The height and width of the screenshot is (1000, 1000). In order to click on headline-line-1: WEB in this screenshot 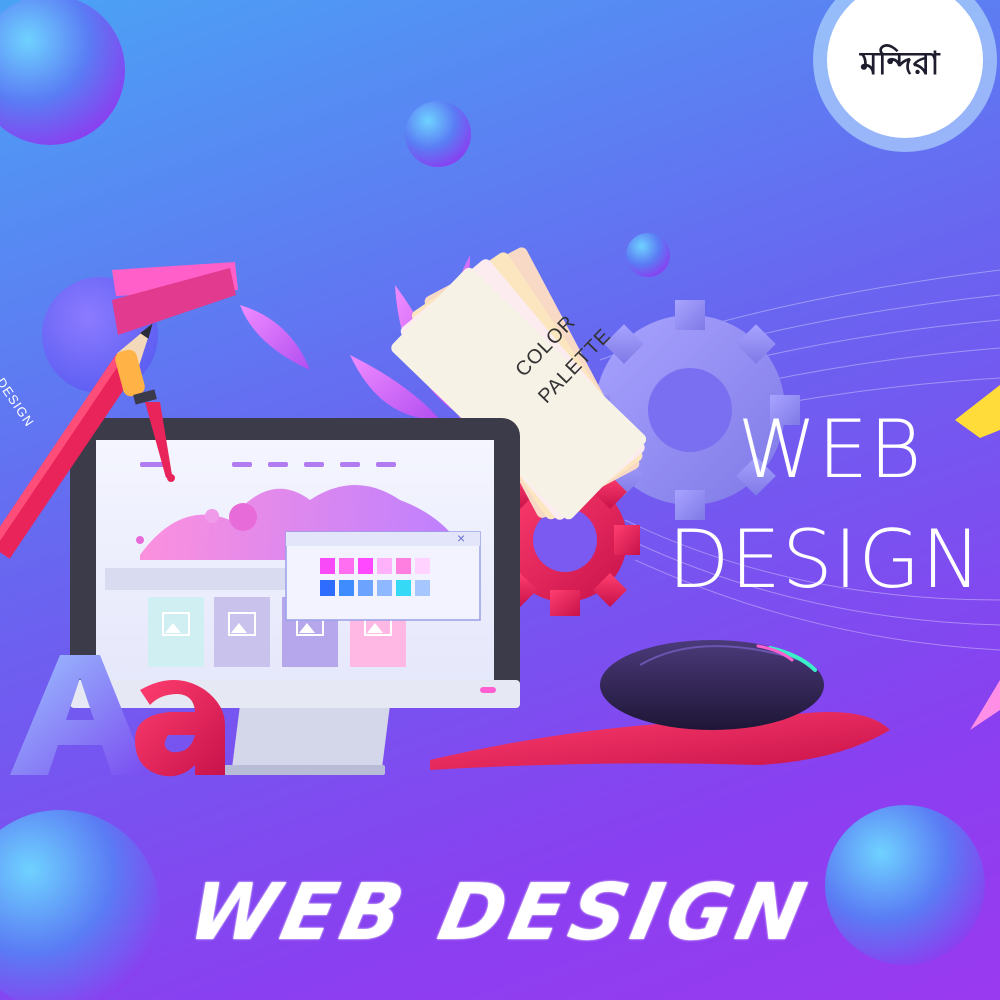, I will do `click(830, 449)`.